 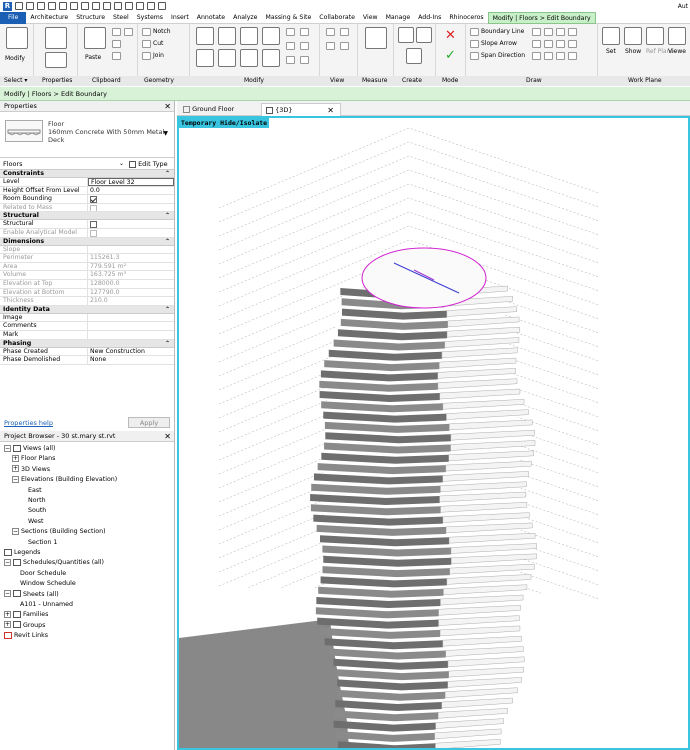 What do you see at coordinates (548, 44) in the screenshot?
I see `tangent-arc-icon` at bounding box center [548, 44].